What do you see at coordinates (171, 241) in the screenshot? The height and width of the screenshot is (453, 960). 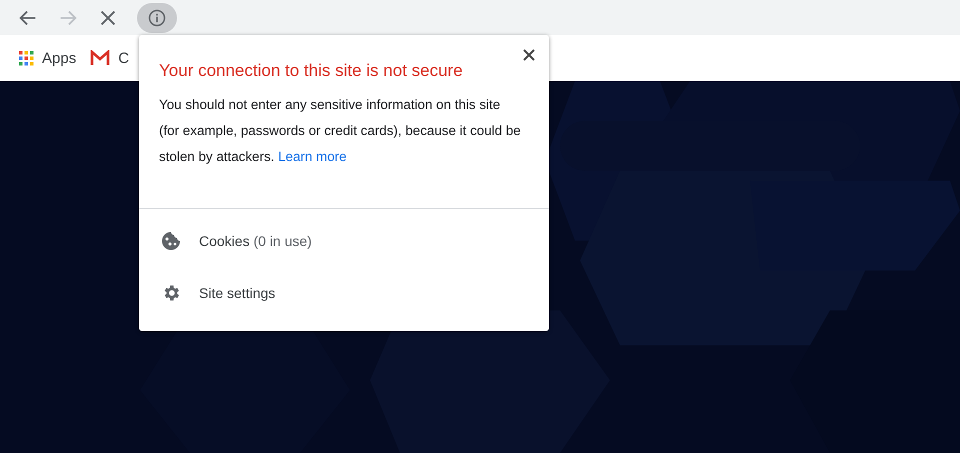 I see `cookie-icon` at bounding box center [171, 241].